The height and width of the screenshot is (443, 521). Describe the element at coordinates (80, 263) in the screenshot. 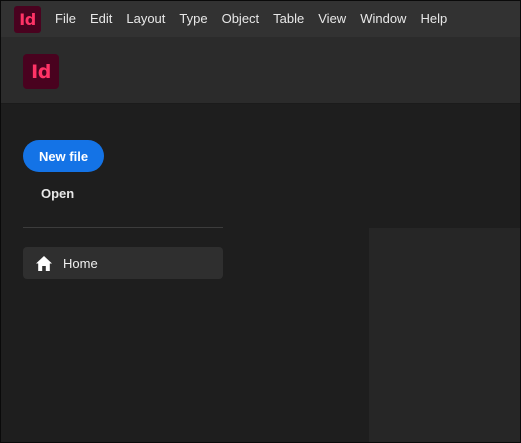

I see `sidebar-item-label: Home` at that location.